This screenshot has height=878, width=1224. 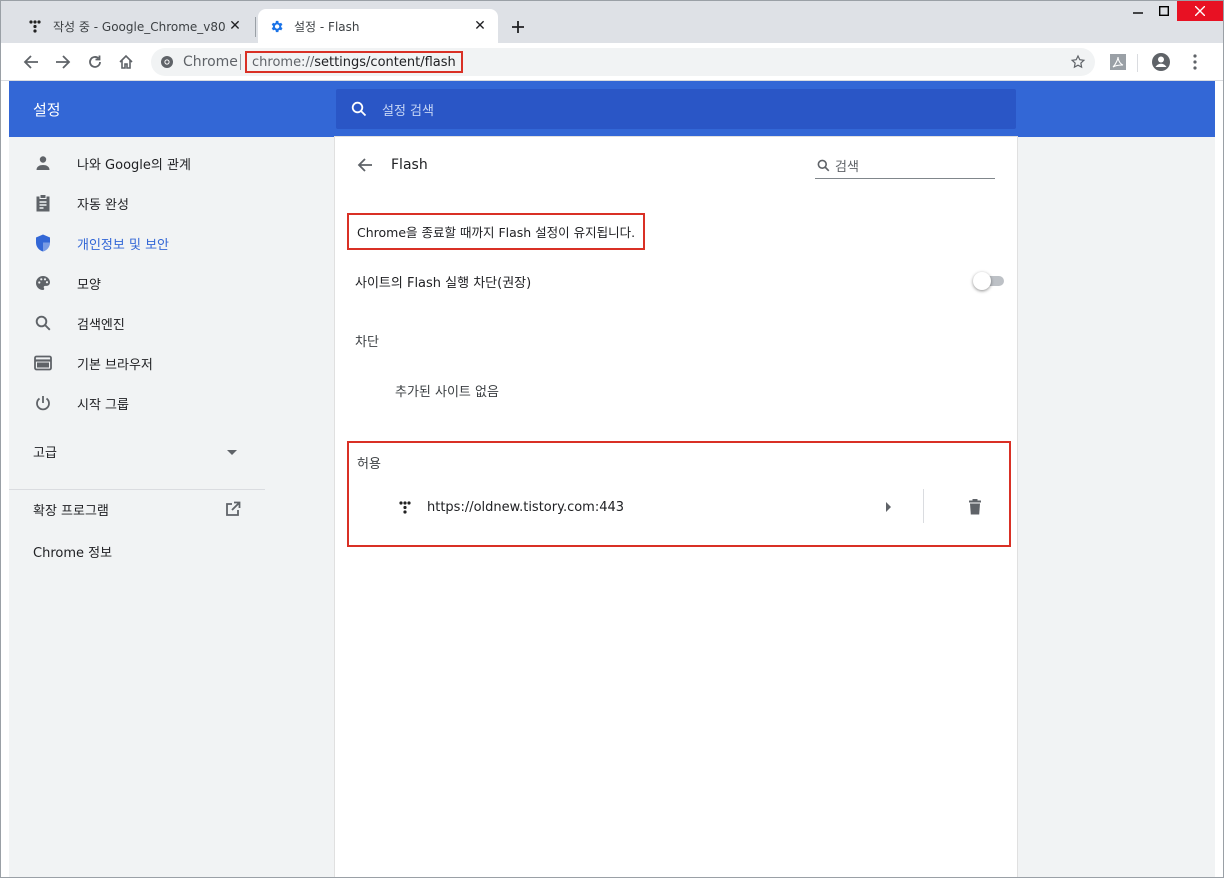 What do you see at coordinates (43, 243) in the screenshot?
I see `shield-icon` at bounding box center [43, 243].